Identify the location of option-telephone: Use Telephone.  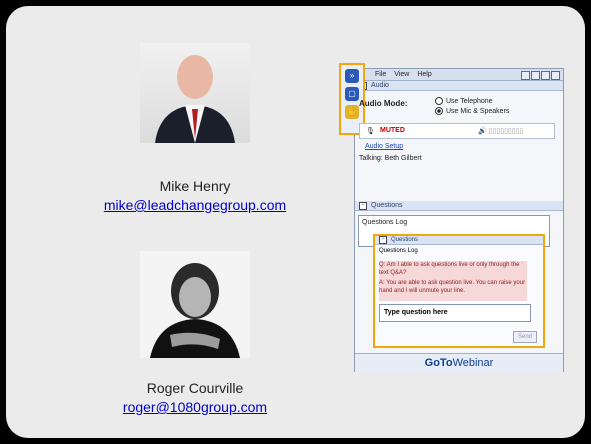
(464, 101).